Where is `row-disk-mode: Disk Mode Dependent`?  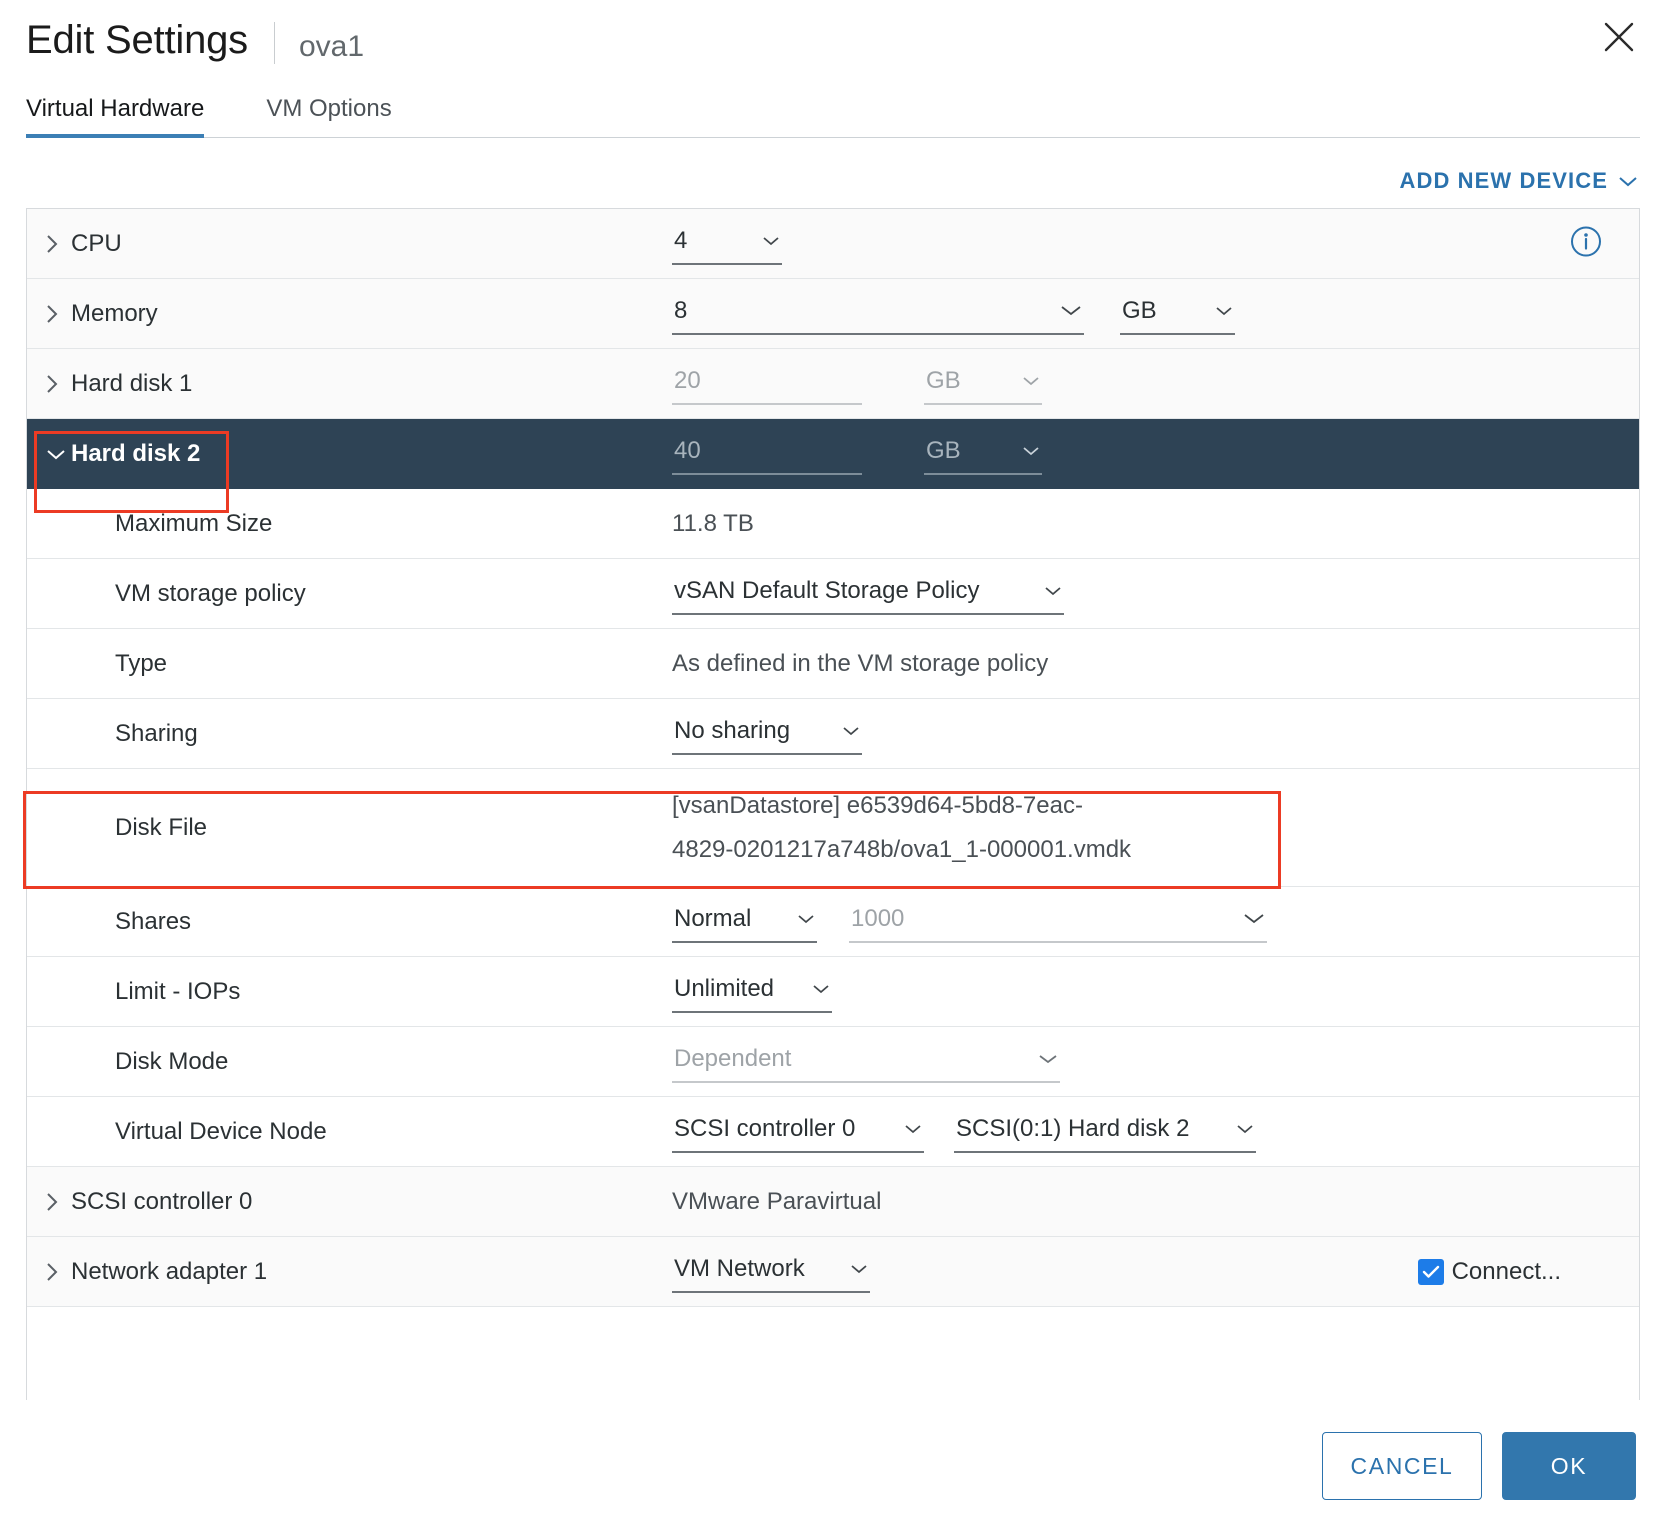
row-disk-mode: Disk Mode Dependent is located at coordinates (833, 1062).